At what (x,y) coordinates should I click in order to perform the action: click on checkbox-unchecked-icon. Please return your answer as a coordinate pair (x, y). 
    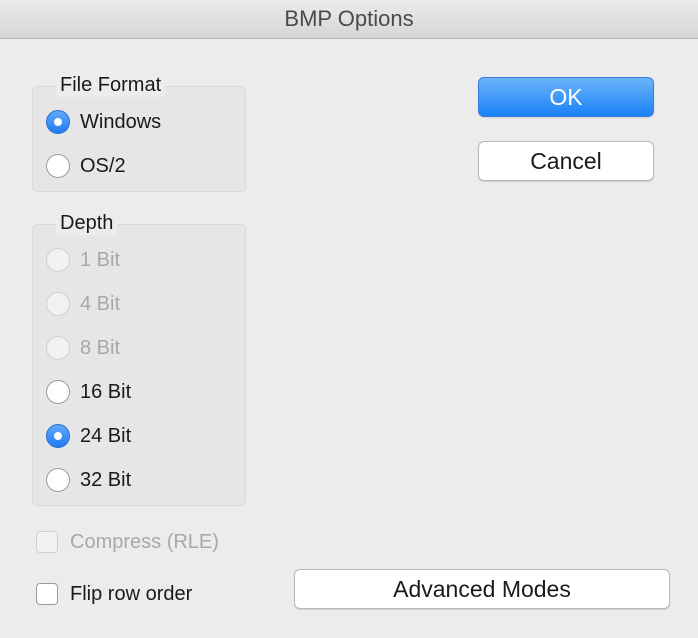
    Looking at the image, I should click on (47, 594).